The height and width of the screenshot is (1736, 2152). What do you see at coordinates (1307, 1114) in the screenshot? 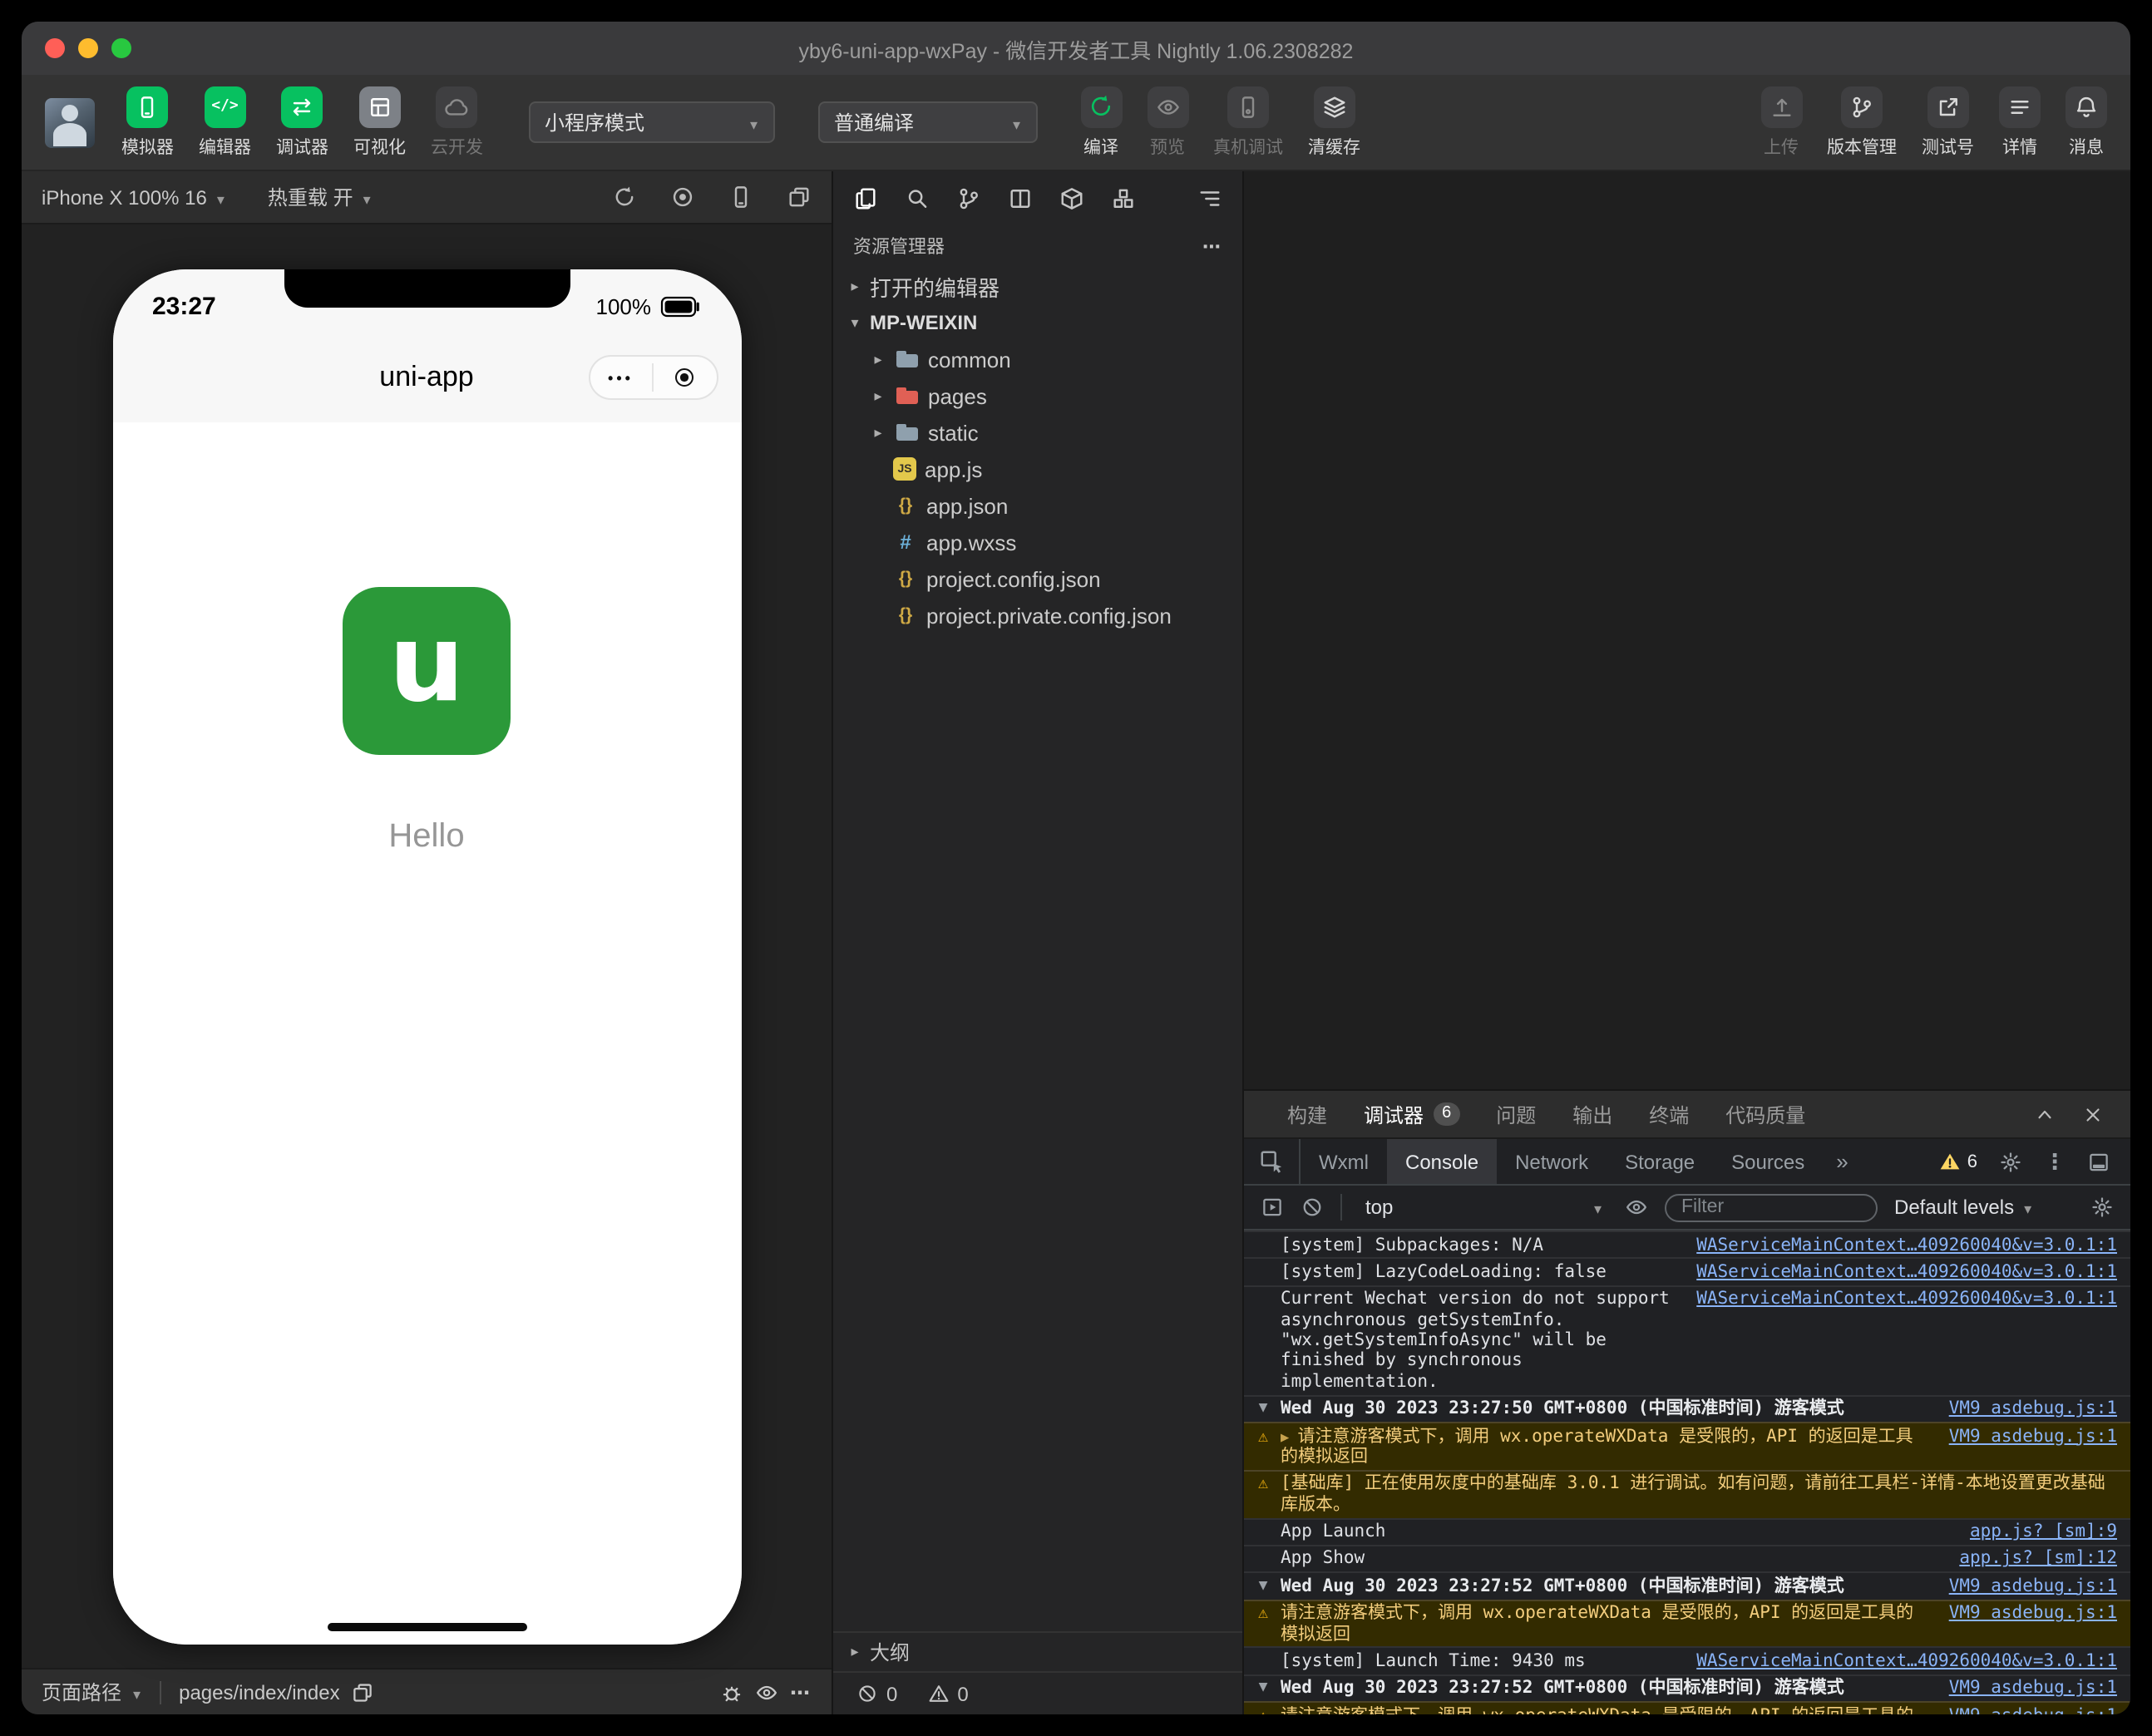
I see `debugger-tab: 构建` at bounding box center [1307, 1114].